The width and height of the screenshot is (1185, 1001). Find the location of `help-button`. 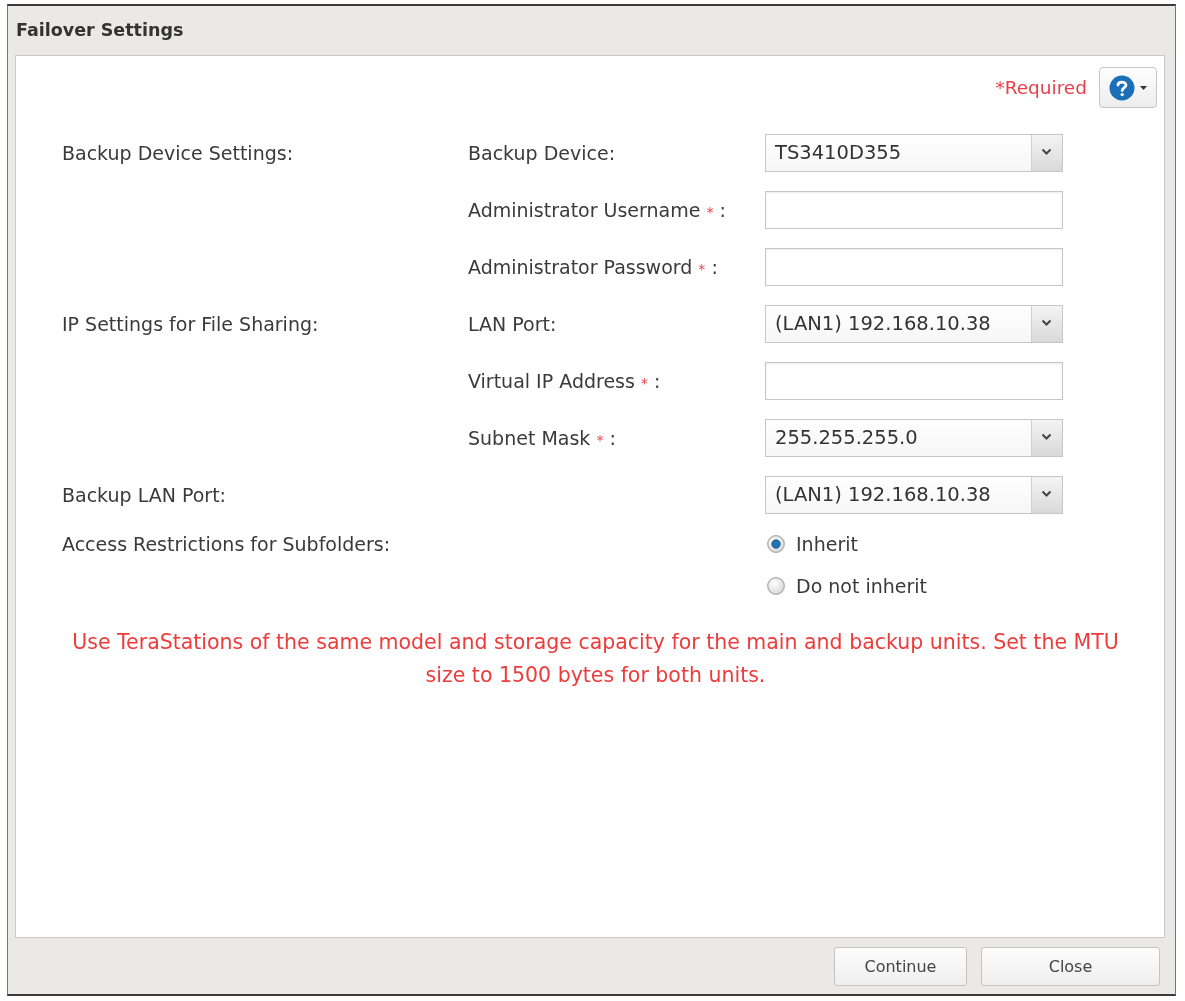

help-button is located at coordinates (1128, 87).